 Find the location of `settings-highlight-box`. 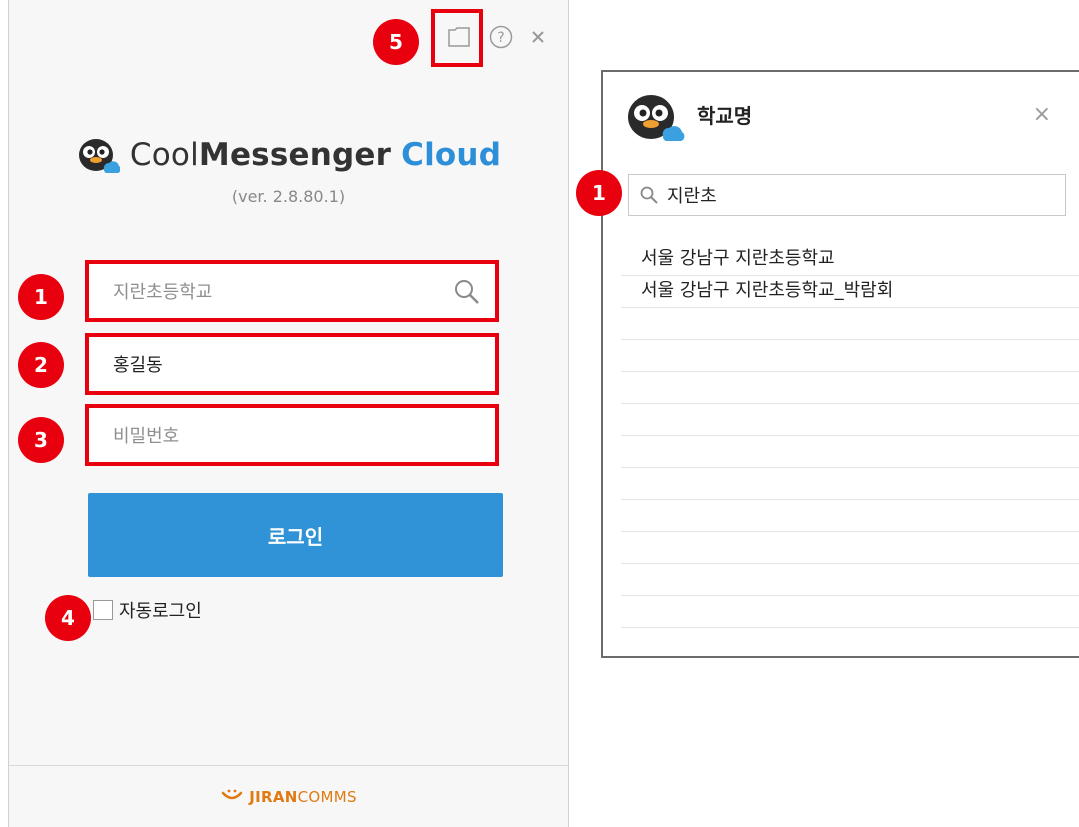

settings-highlight-box is located at coordinates (457, 38).